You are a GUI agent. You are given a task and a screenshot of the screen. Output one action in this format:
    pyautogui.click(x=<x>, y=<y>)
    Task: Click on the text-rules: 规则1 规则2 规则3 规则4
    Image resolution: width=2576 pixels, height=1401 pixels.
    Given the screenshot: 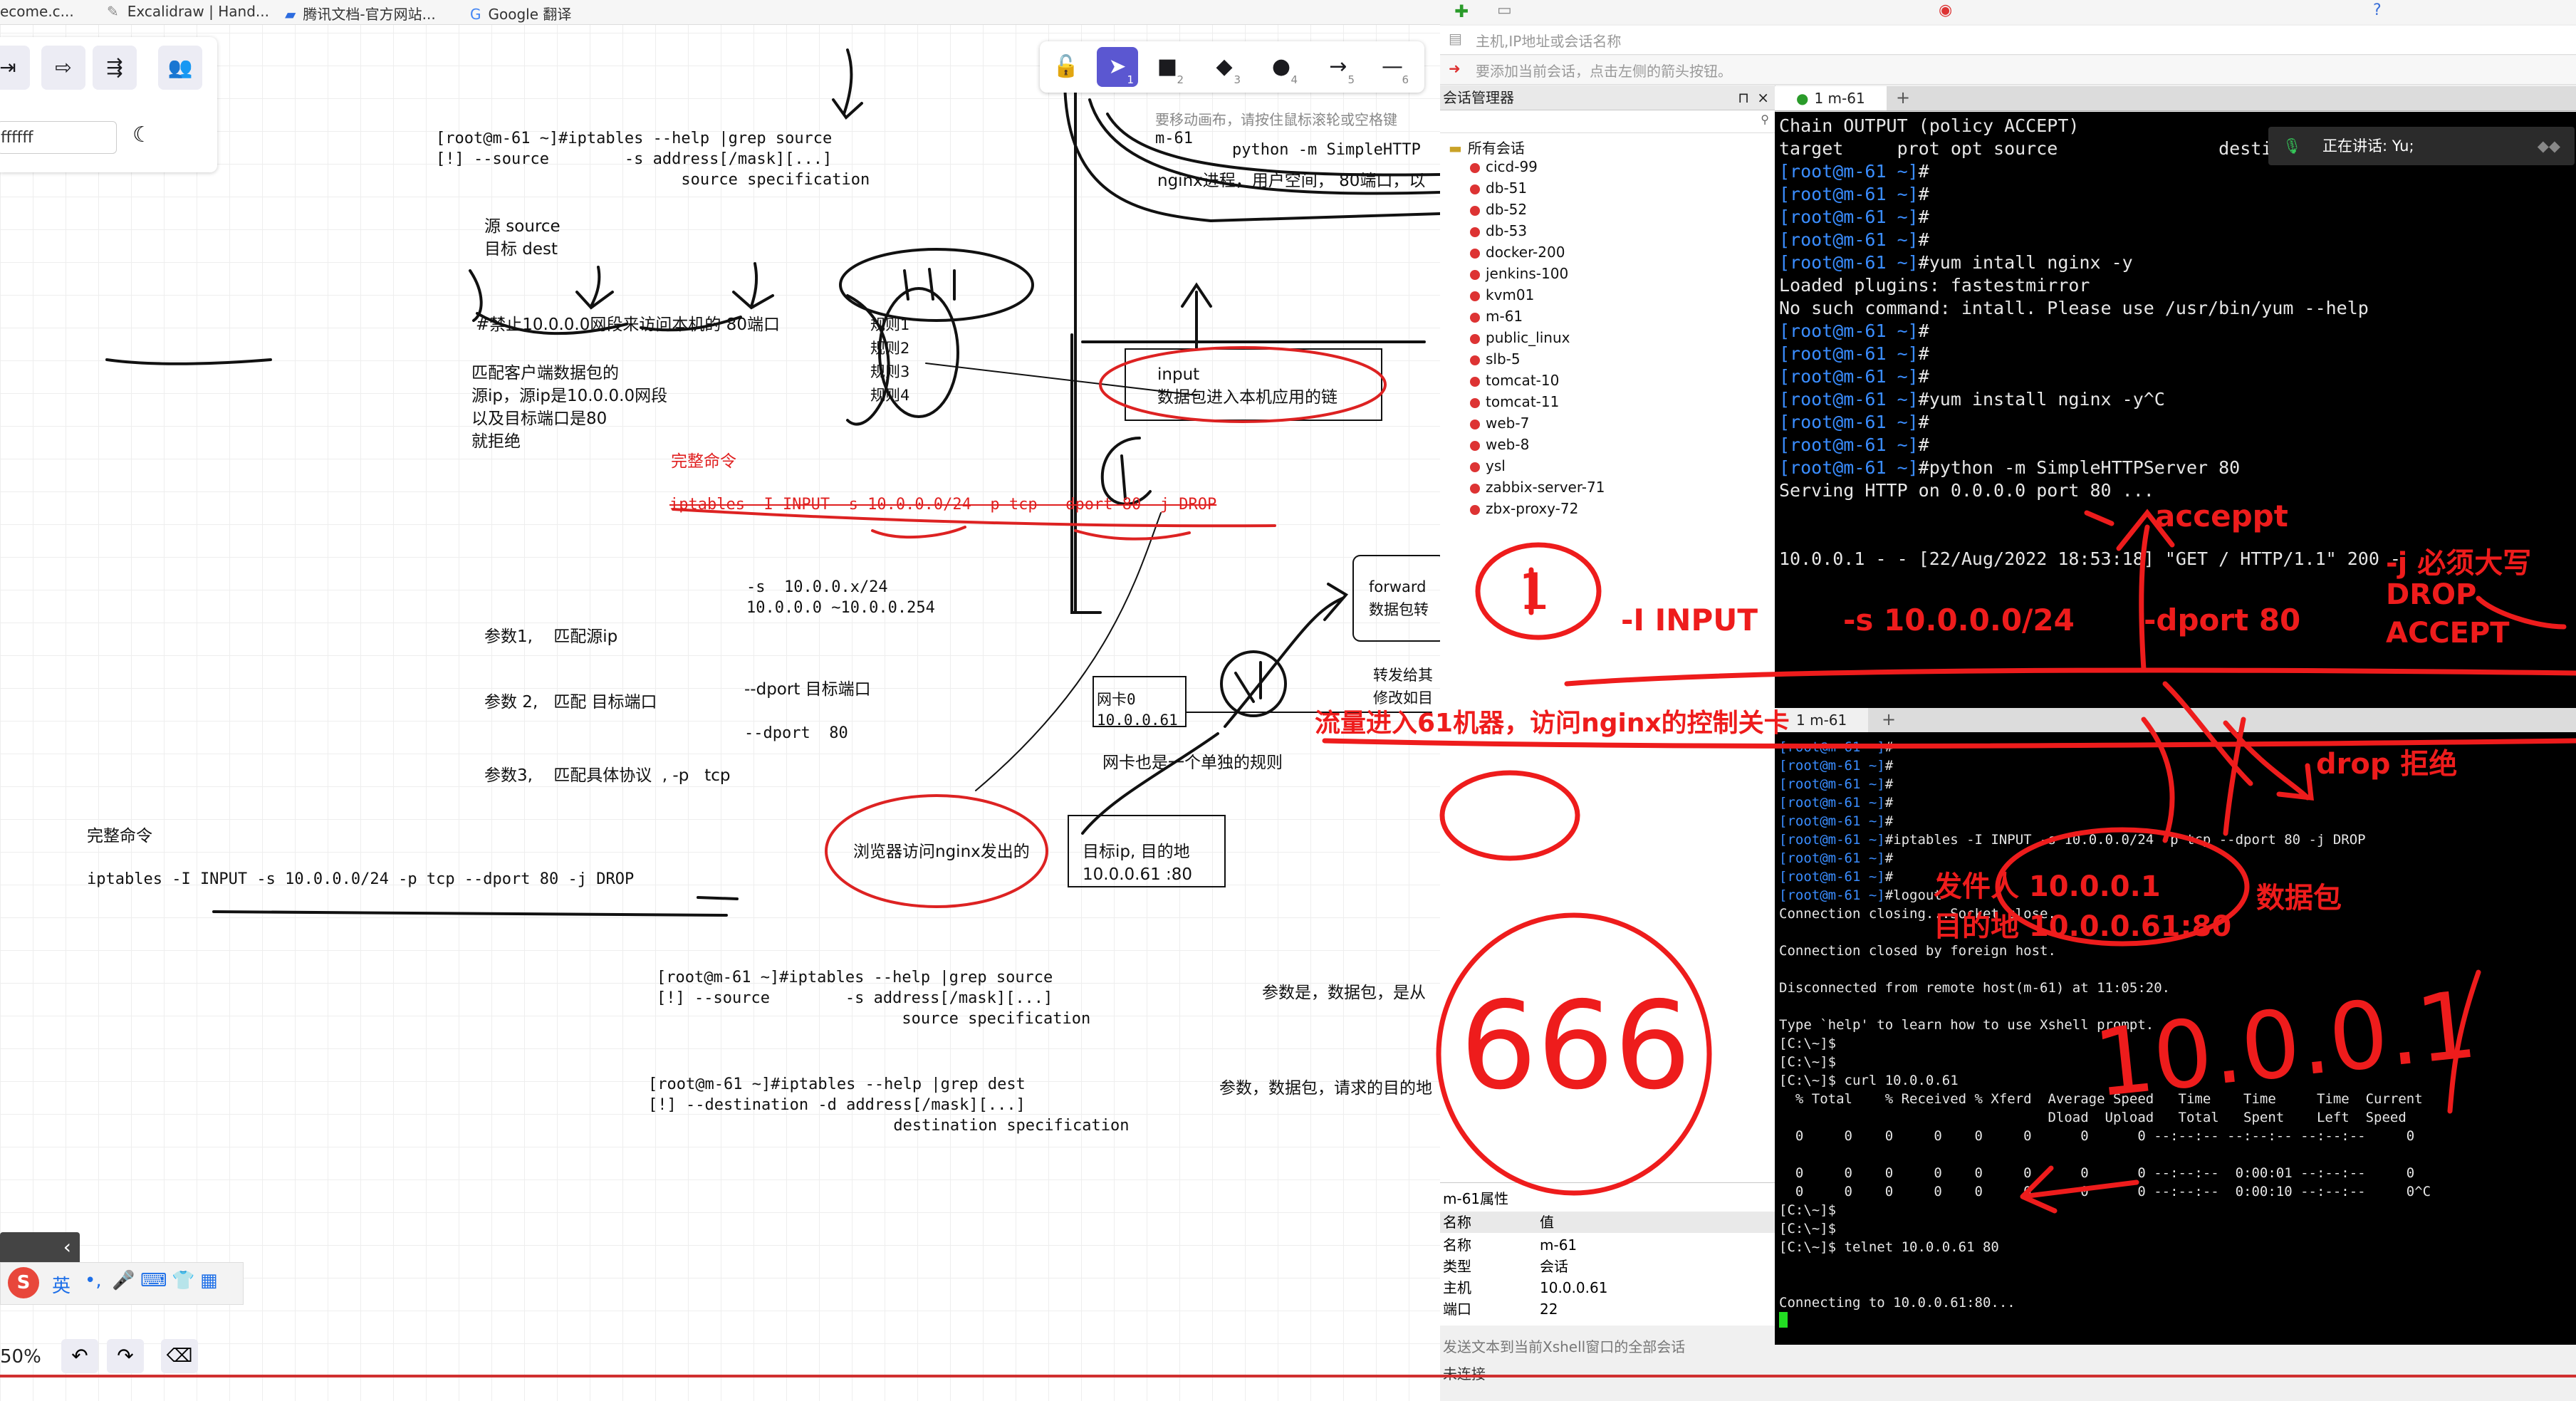 What is the action you would take?
    pyautogui.click(x=889, y=360)
    